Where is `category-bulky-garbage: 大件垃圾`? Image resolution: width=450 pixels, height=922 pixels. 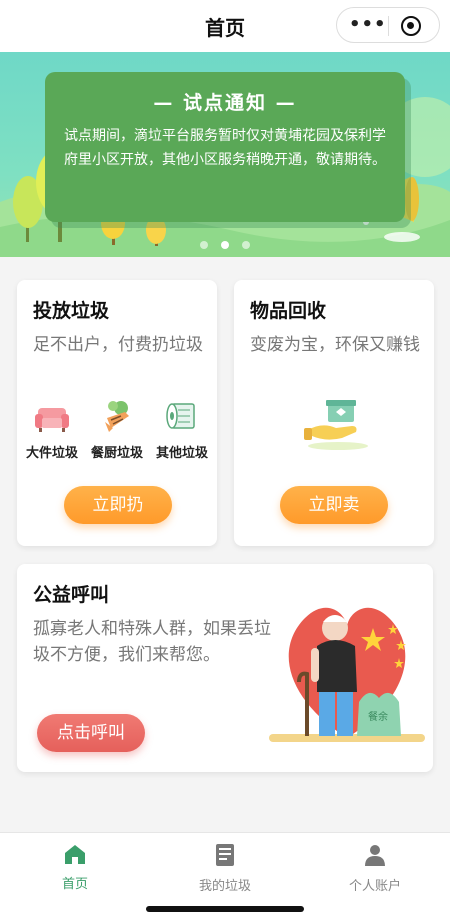
category-bulky-garbage: 大件垃圾 is located at coordinates (52, 431).